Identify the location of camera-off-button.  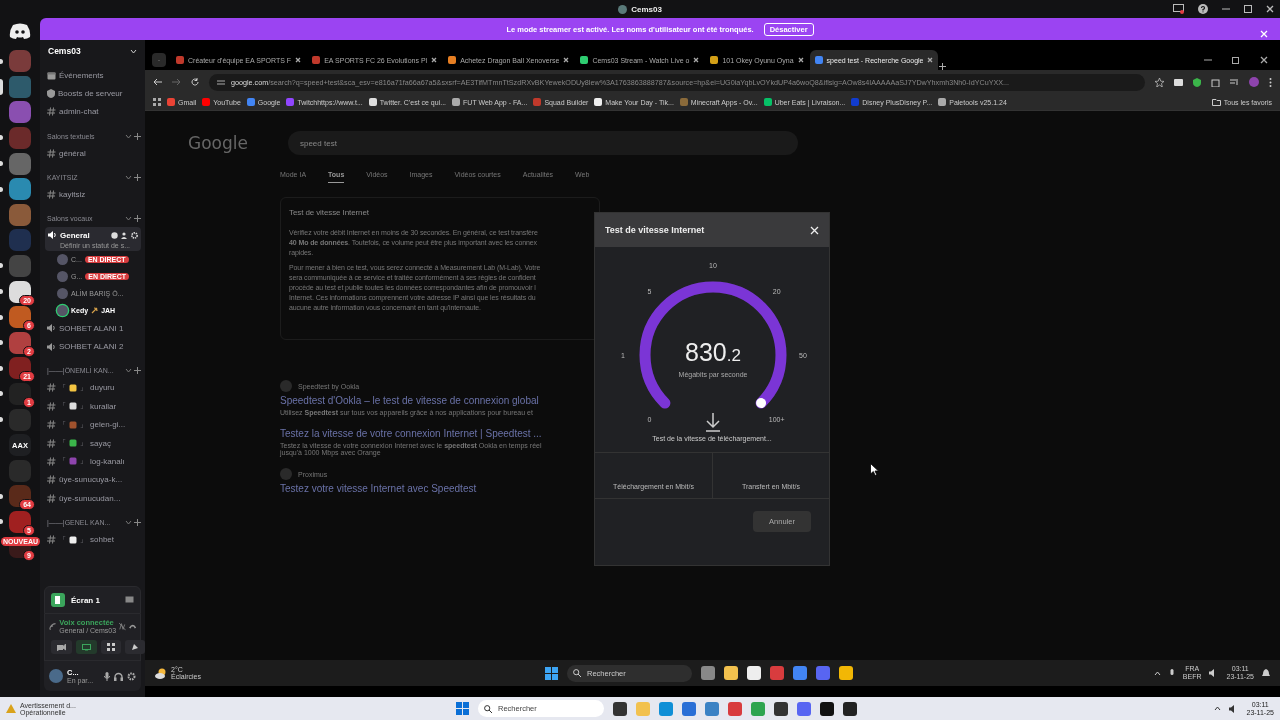
(61, 647).